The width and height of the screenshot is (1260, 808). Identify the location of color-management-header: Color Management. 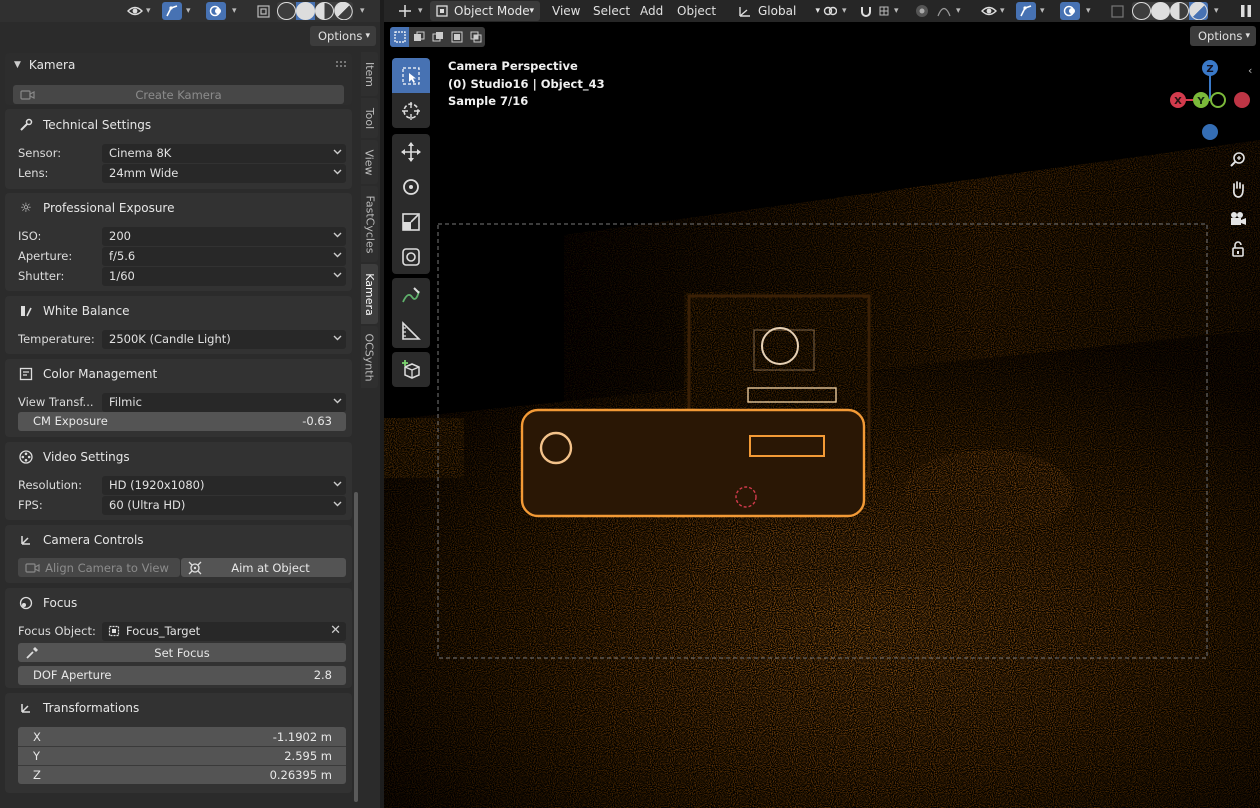
(178, 374).